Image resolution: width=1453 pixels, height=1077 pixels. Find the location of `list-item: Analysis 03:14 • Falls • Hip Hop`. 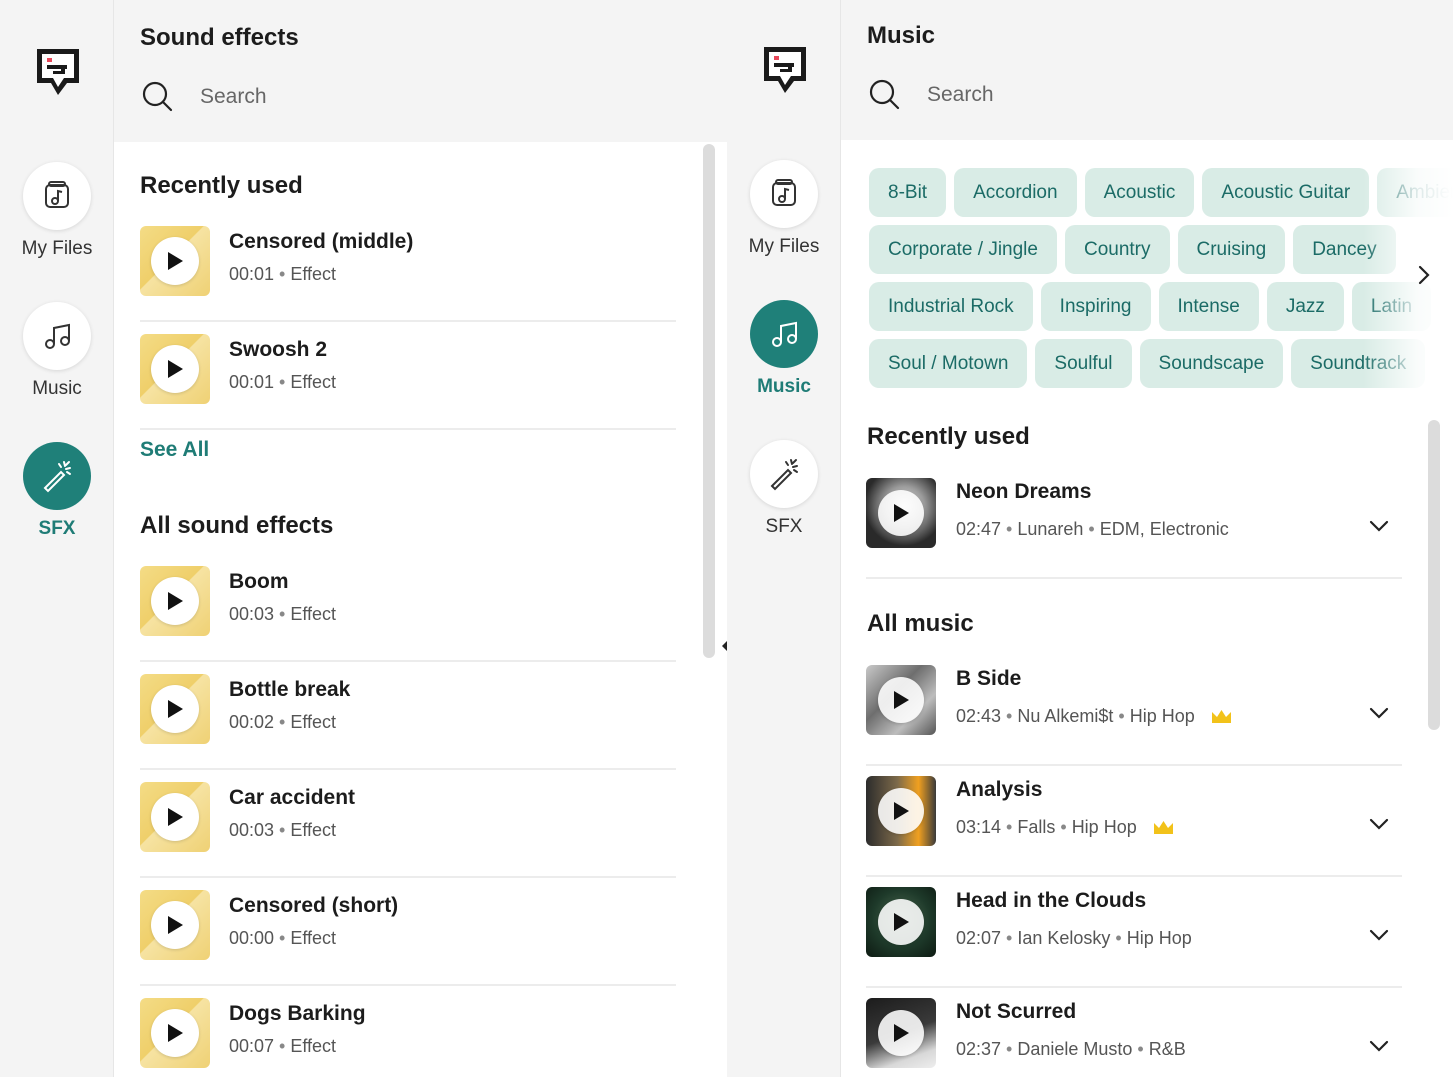

list-item: Analysis 03:14 • Falls • Hip Hop is located at coordinates (1134, 821).